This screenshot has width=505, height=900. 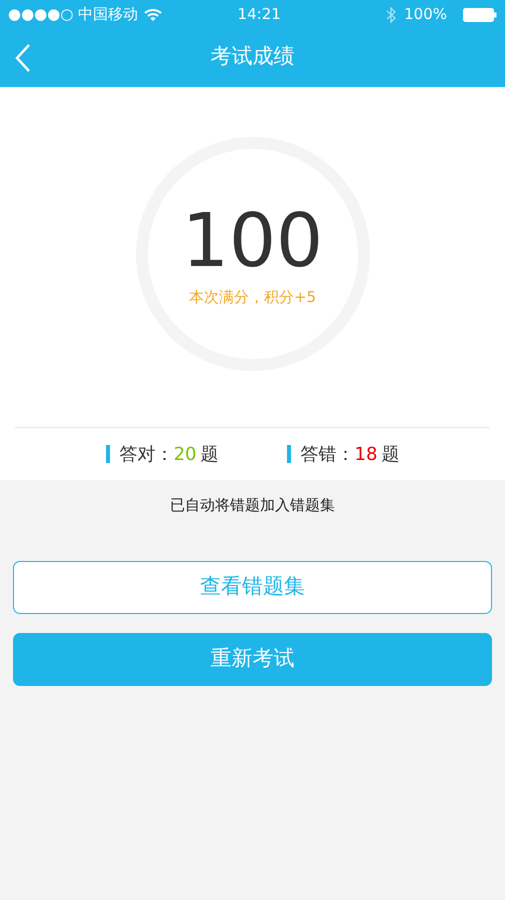 What do you see at coordinates (425, 15) in the screenshot?
I see `battery-text: 100%` at bounding box center [425, 15].